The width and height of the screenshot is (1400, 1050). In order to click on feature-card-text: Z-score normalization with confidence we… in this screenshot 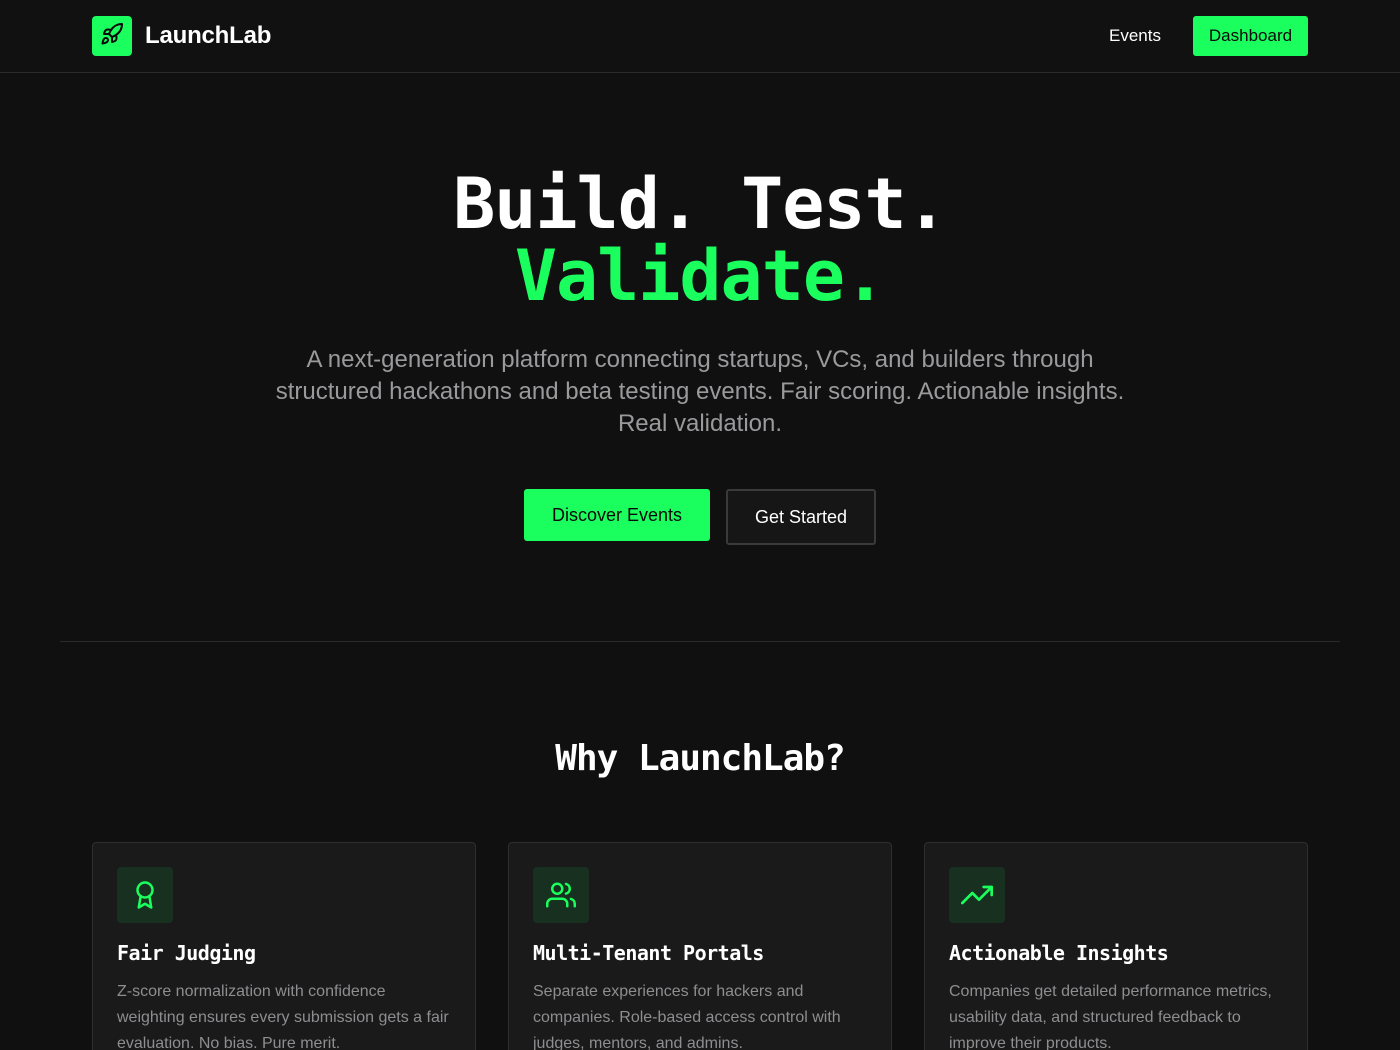, I will do `click(283, 1016)`.